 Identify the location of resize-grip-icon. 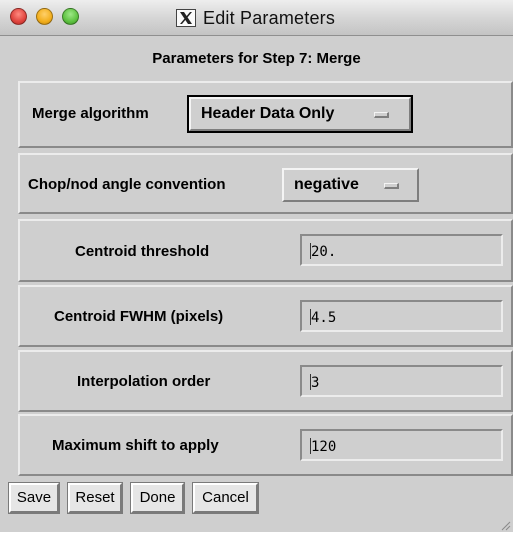
(505, 524).